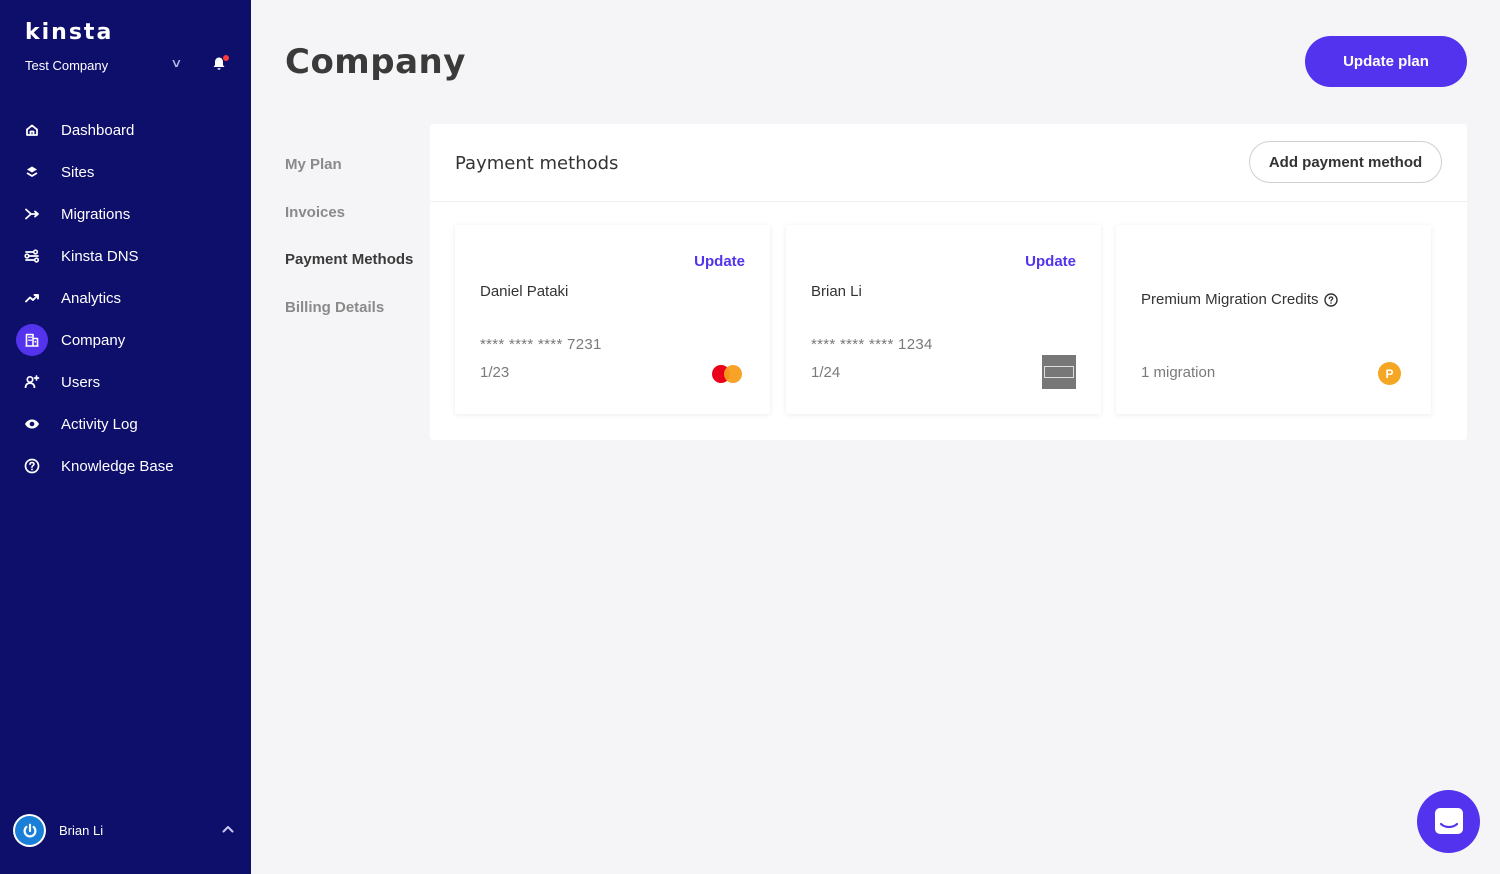 This screenshot has width=1500, height=874. What do you see at coordinates (78, 172) in the screenshot?
I see `sidebar-item-label: Sites` at bounding box center [78, 172].